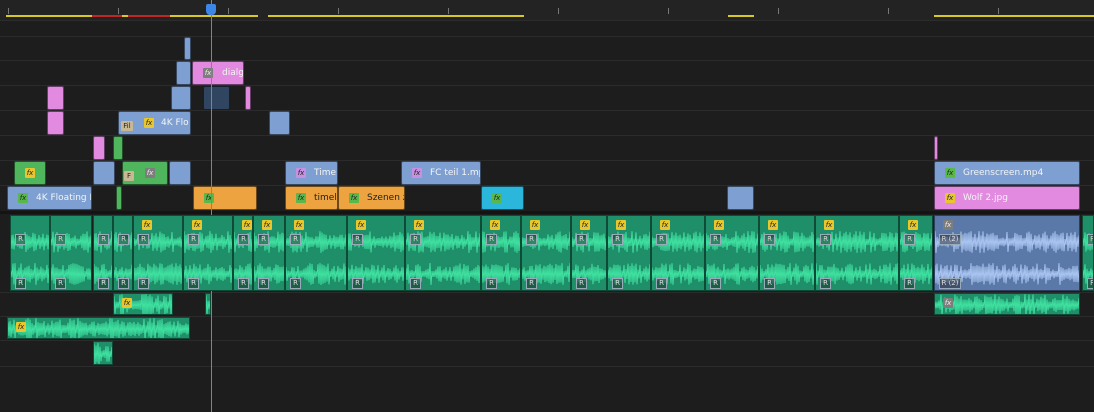 Image resolution: width=1094 pixels, height=412 pixels. I want to click on video-clip-szenen: fx Szenen z, so click(371, 198).